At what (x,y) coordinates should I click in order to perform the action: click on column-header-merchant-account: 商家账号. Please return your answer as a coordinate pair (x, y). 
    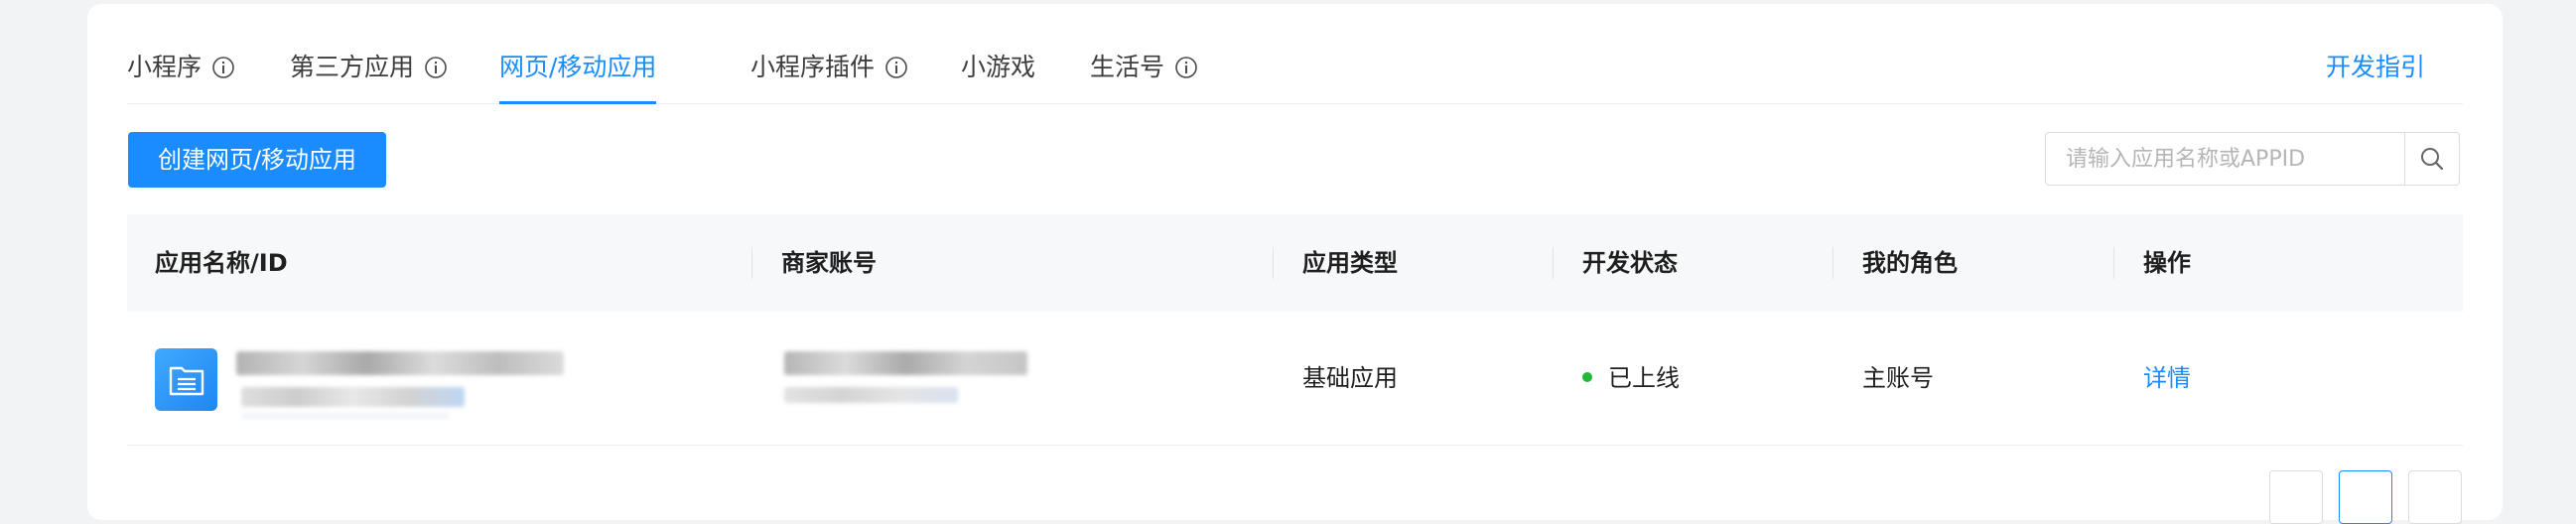
    Looking at the image, I should click on (829, 263).